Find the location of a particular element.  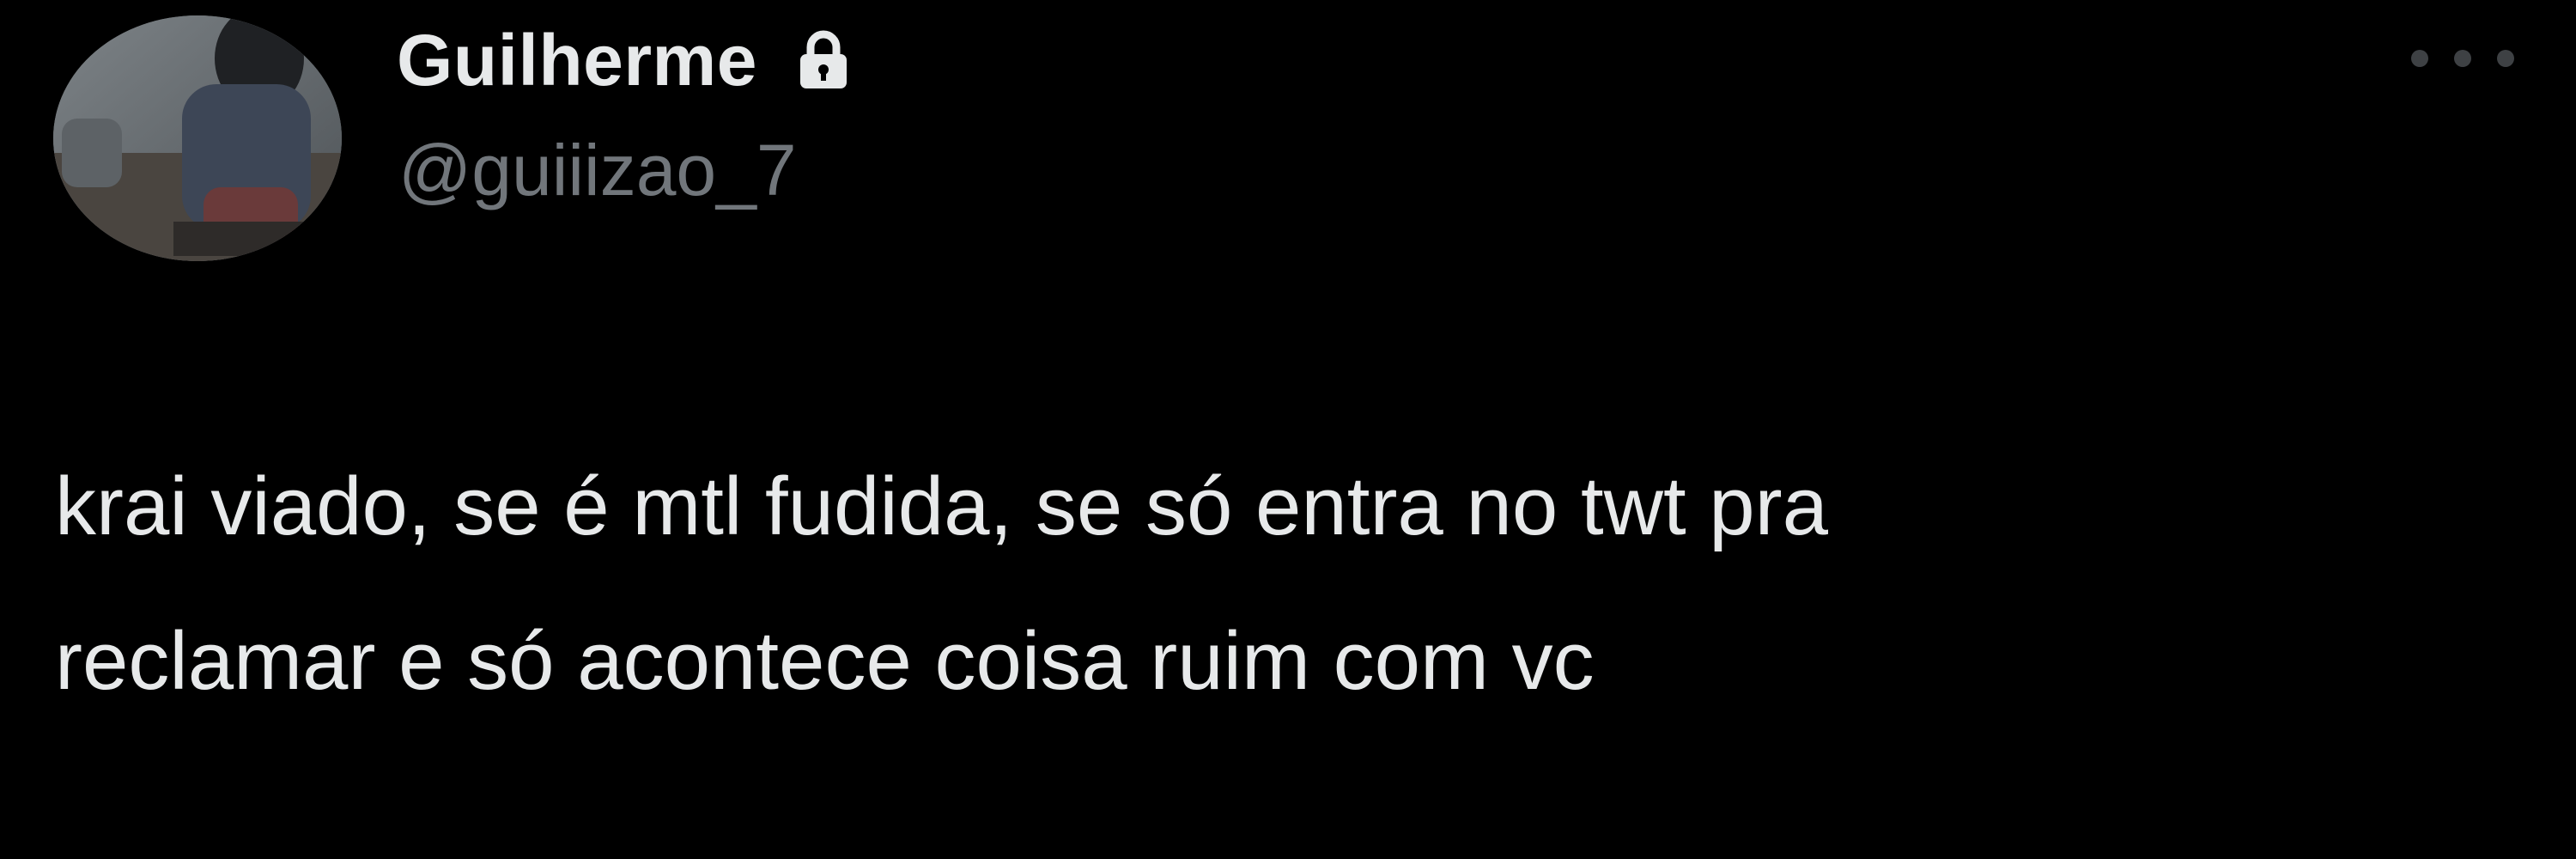

tweet-text-line: reclamar e só acontece coisa ruim com vc is located at coordinates (825, 661).